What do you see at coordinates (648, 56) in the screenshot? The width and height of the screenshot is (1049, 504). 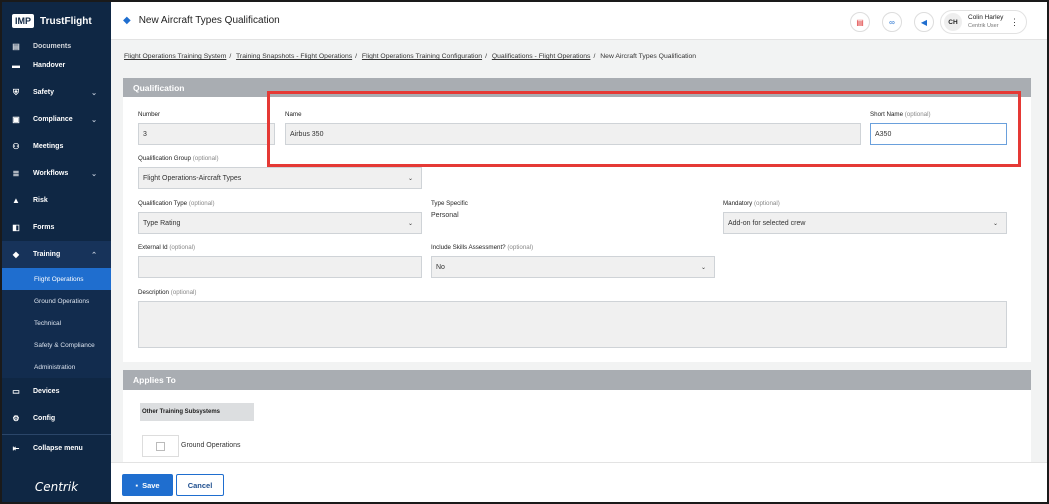 I see `breadcrumb-current: New Aircraft Types Qualification` at bounding box center [648, 56].